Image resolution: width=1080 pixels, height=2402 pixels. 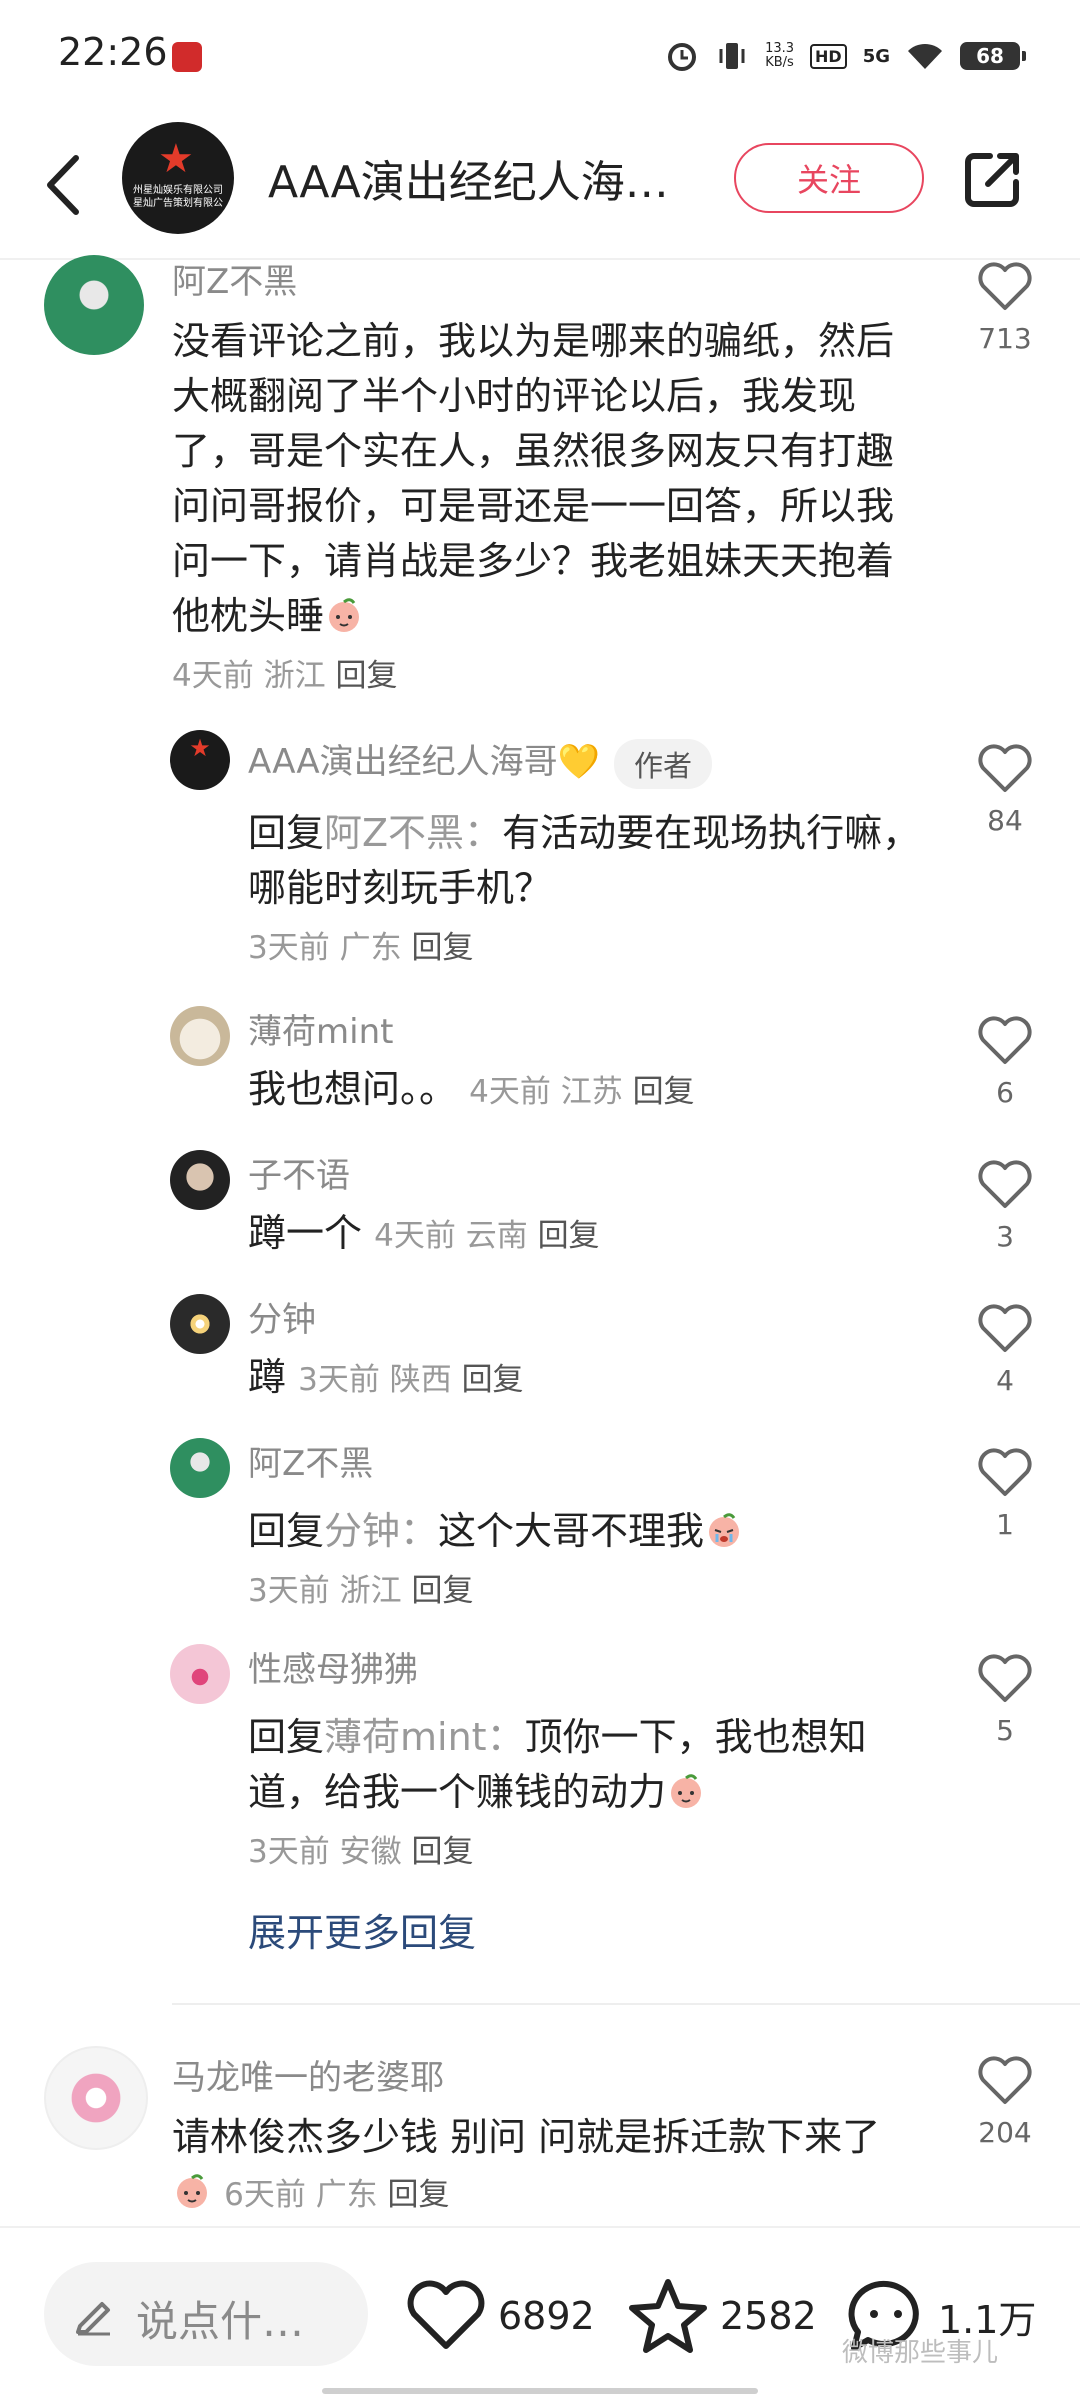 I want to click on follow-button: 关注, so click(x=829, y=178).